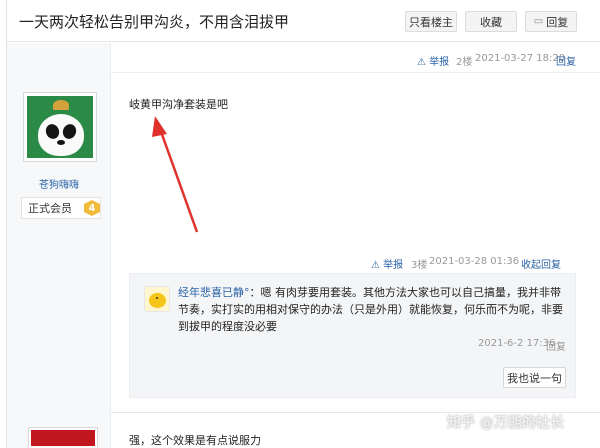  I want to click on post-content: 岐黄甲沟净套装是吧, so click(178, 104).